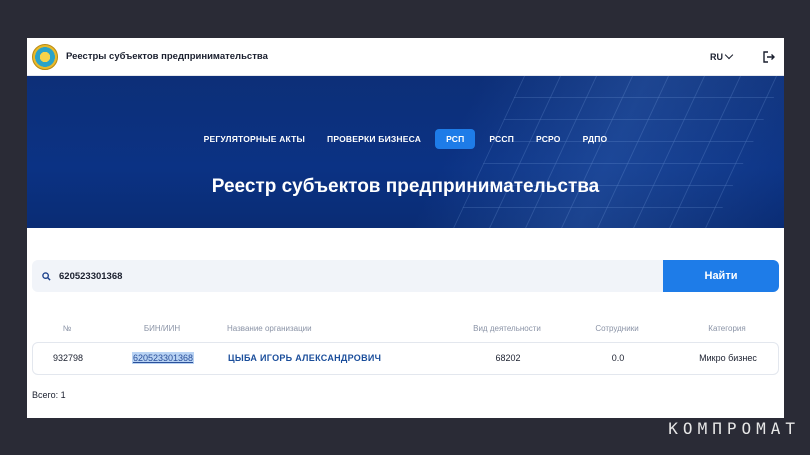 The height and width of the screenshot is (455, 810). What do you see at coordinates (374, 139) in the screenshot?
I see `nav-business-inspections: ПРОВЕРКИ БИЗНЕСА` at bounding box center [374, 139].